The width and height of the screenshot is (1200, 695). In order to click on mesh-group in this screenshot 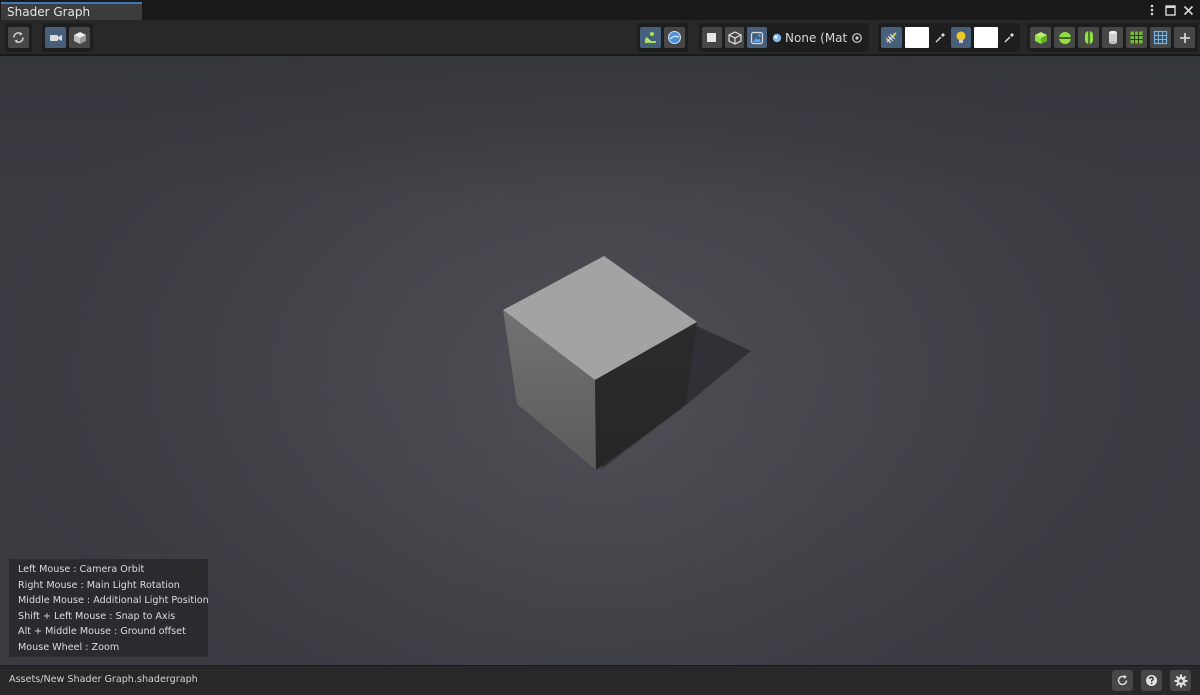, I will do `click(1112, 37)`.